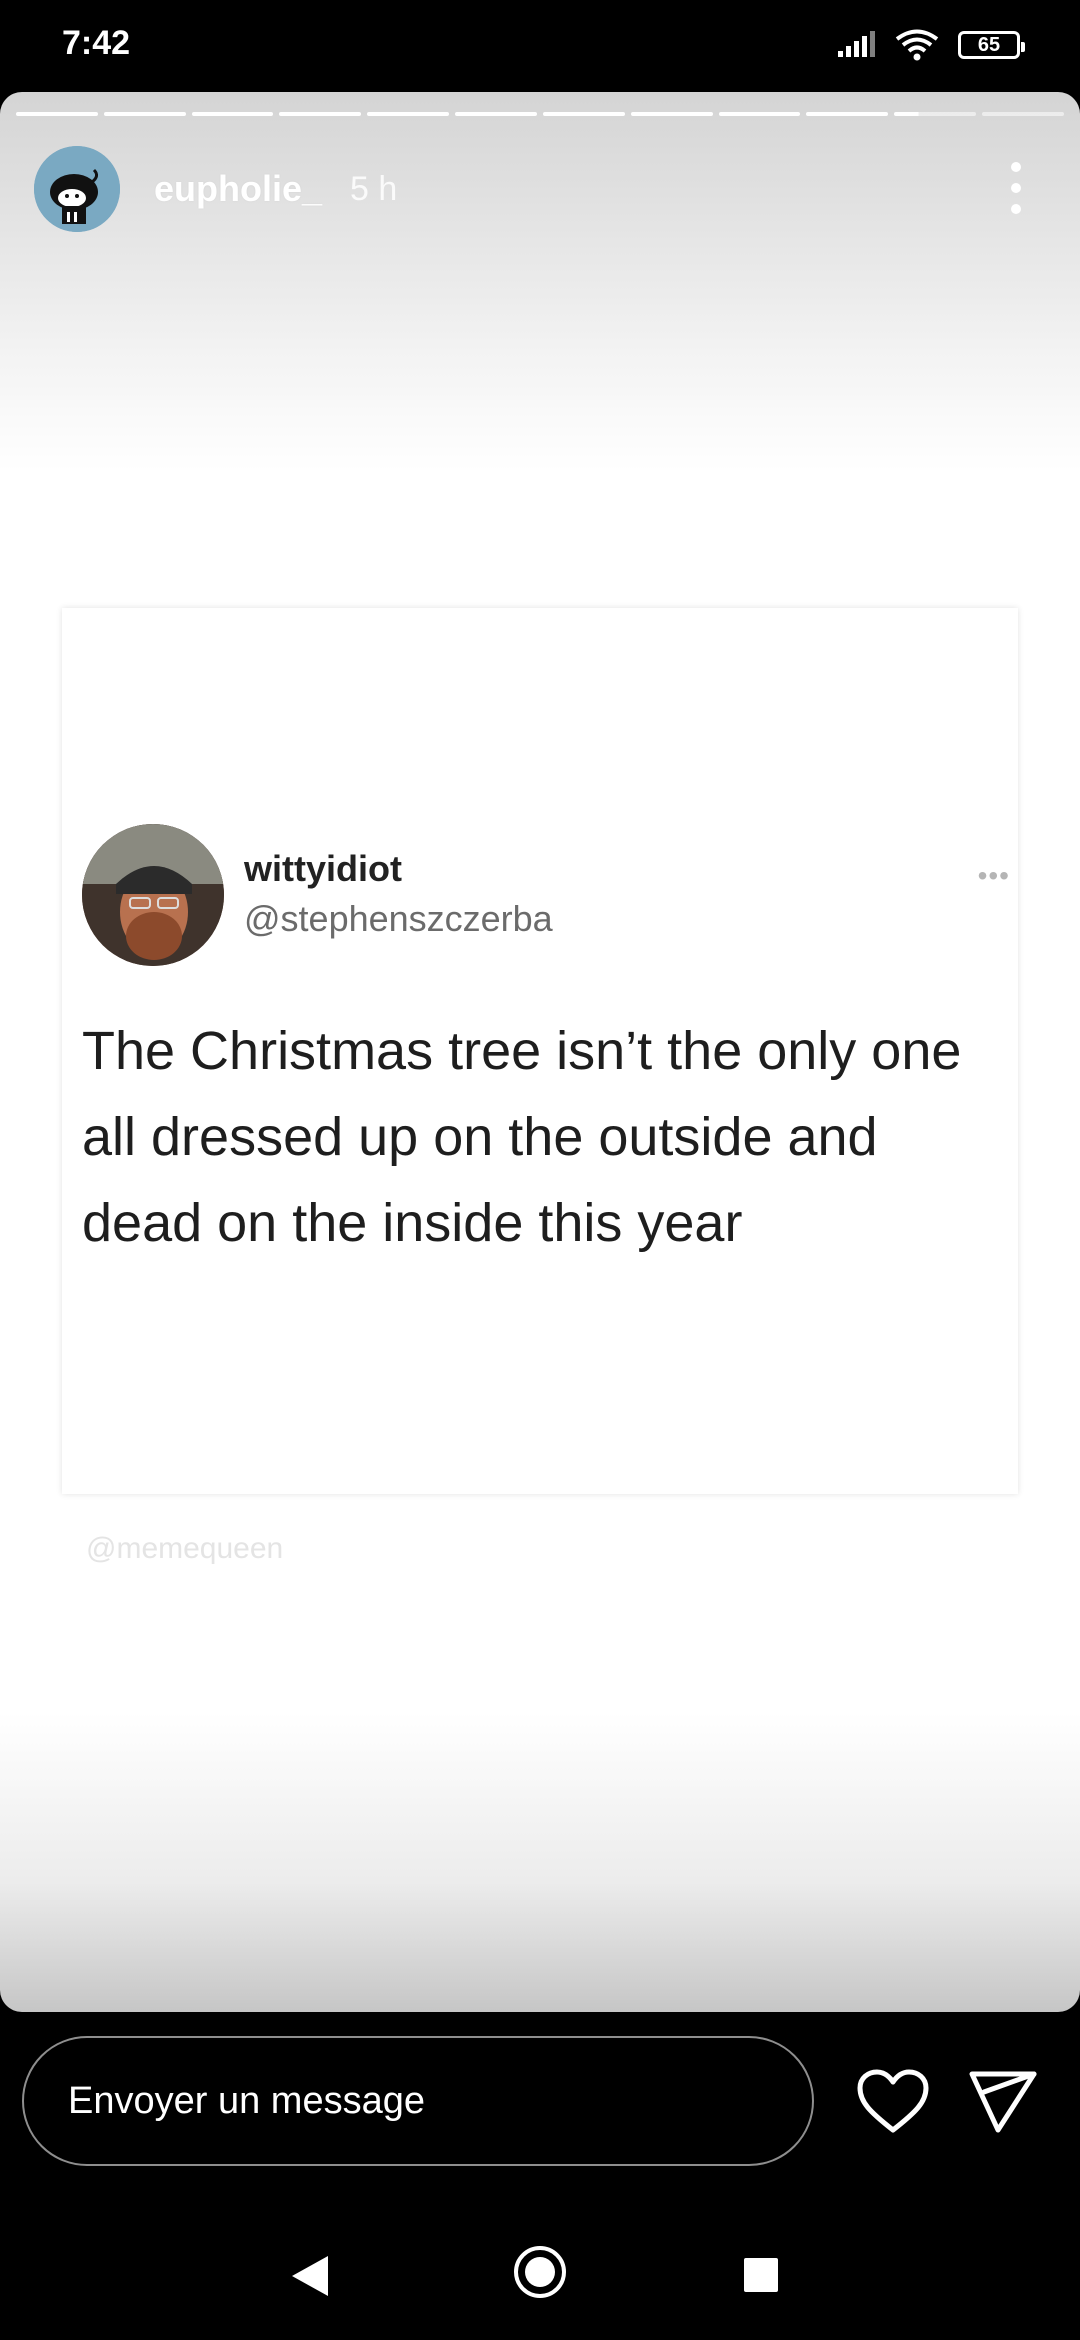 This screenshot has width=1080, height=2340. I want to click on user-avatar, so click(77, 189).